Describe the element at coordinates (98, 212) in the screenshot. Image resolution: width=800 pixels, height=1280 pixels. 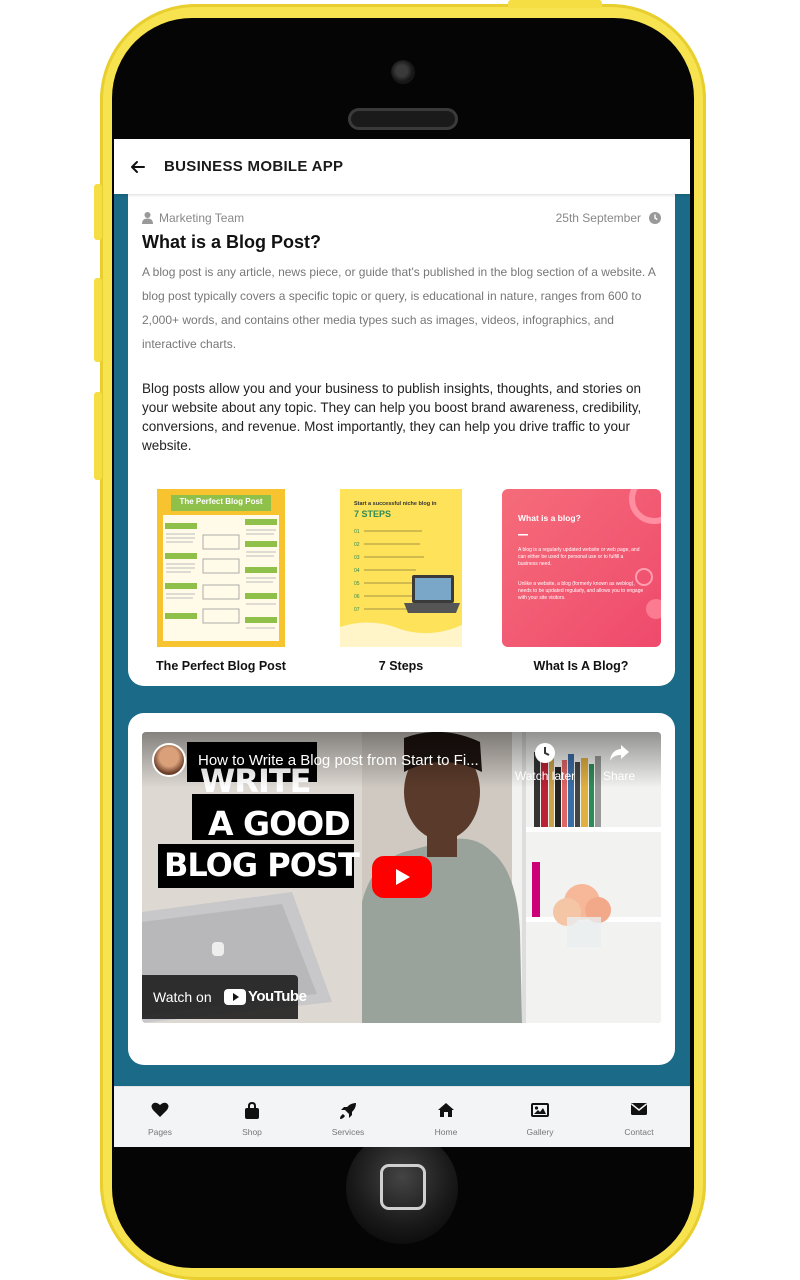
I see `mute-switch` at that location.